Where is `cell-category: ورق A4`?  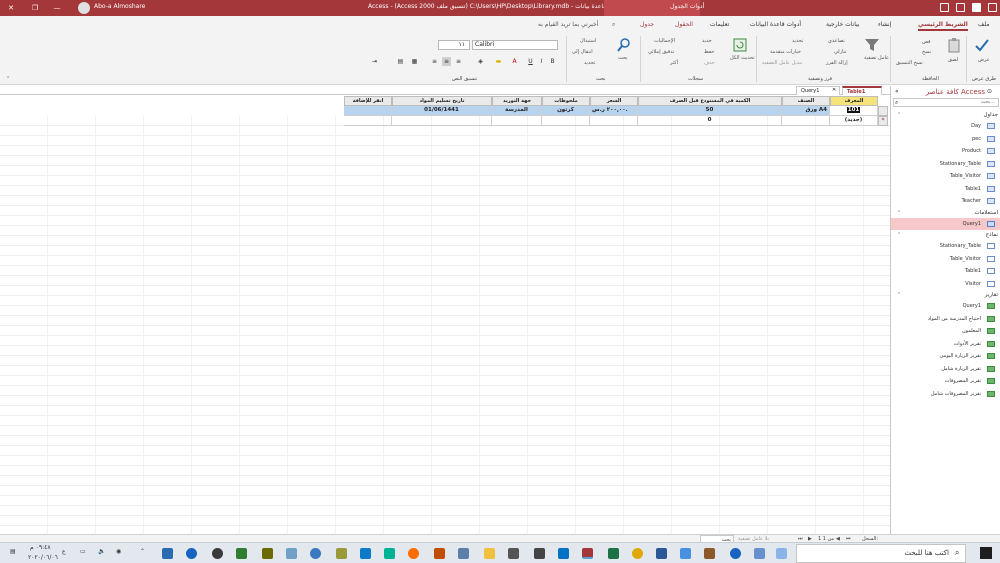
cell-category: ورق A4 is located at coordinates (806, 111).